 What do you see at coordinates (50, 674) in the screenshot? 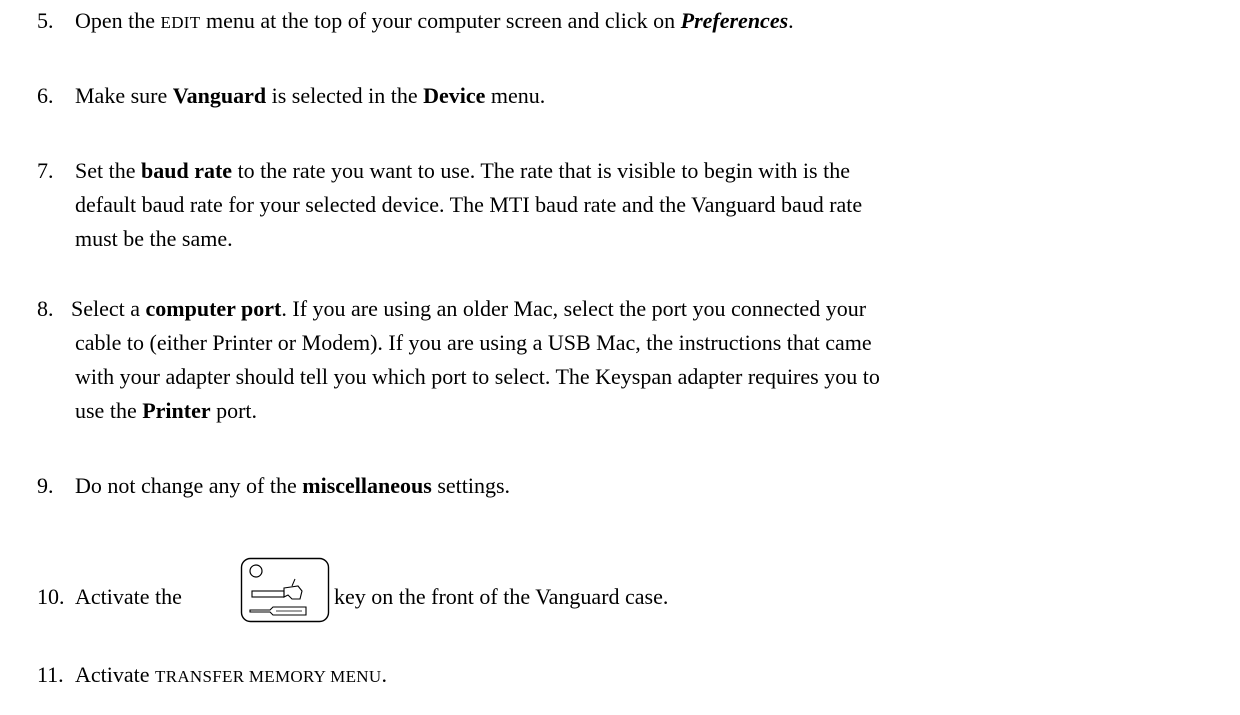
I see `step-number: 11.` at bounding box center [50, 674].